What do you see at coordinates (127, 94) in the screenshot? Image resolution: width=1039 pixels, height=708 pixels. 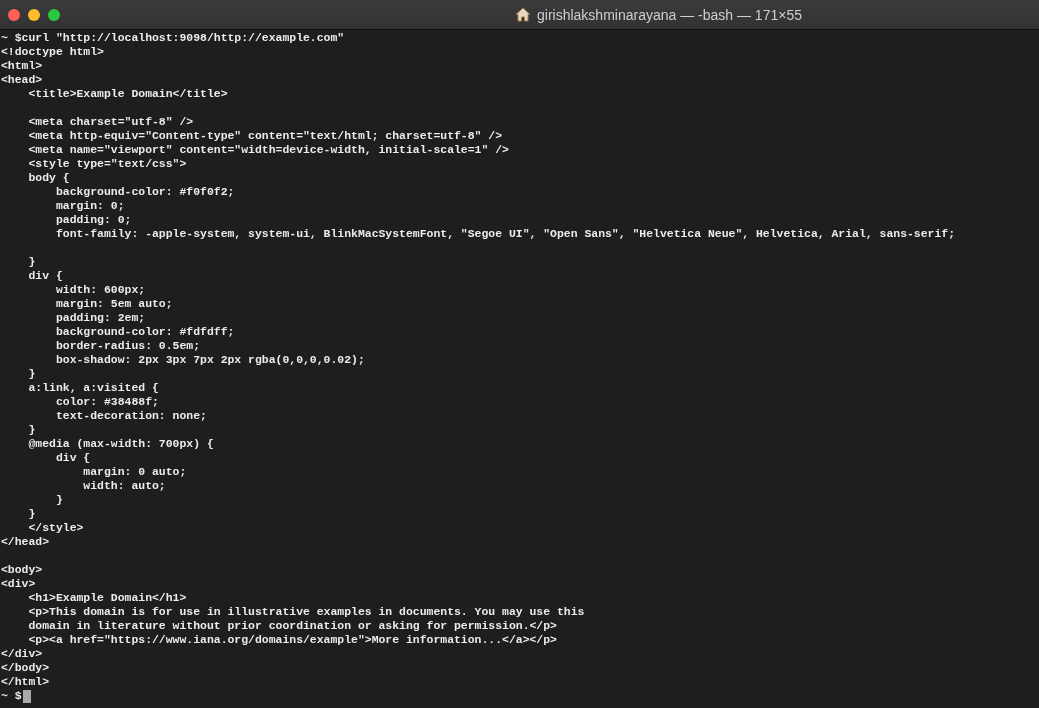 I see `terminal-line: <title>Example Domain</title>` at bounding box center [127, 94].